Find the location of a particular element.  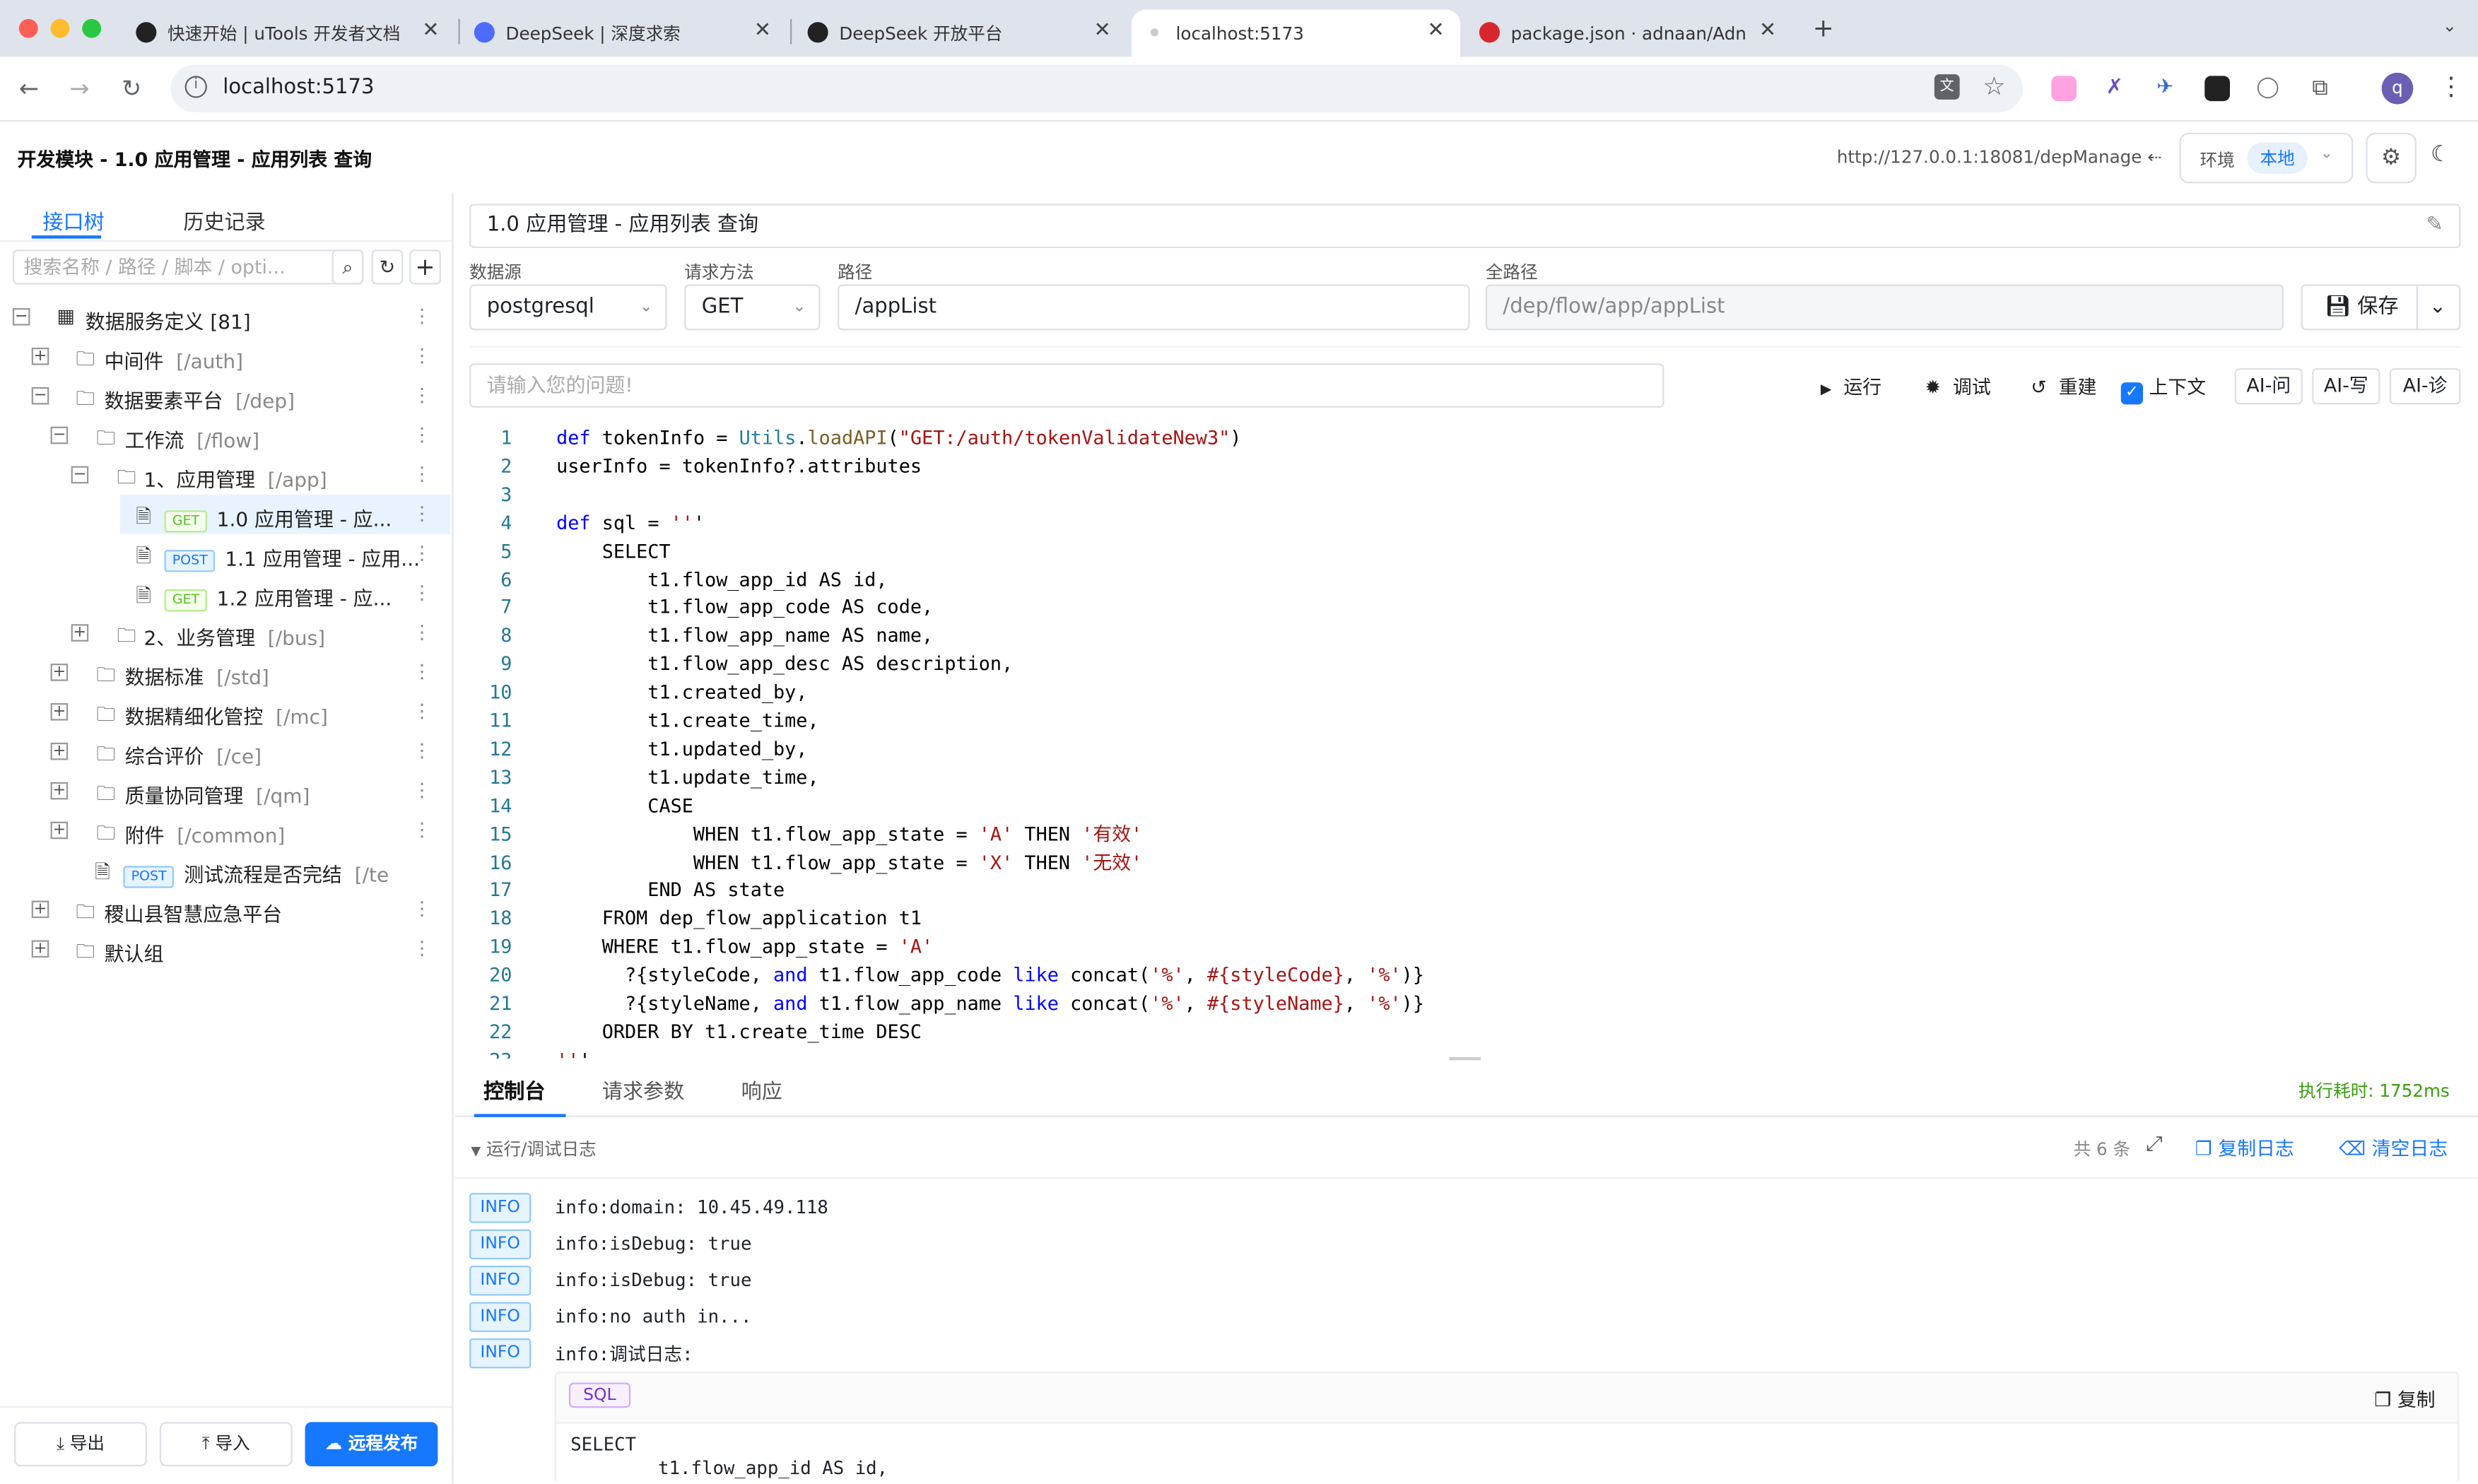

tree-node-bus: + 🗀 2、业务管理 [/bus] ⋮ is located at coordinates (225, 633).